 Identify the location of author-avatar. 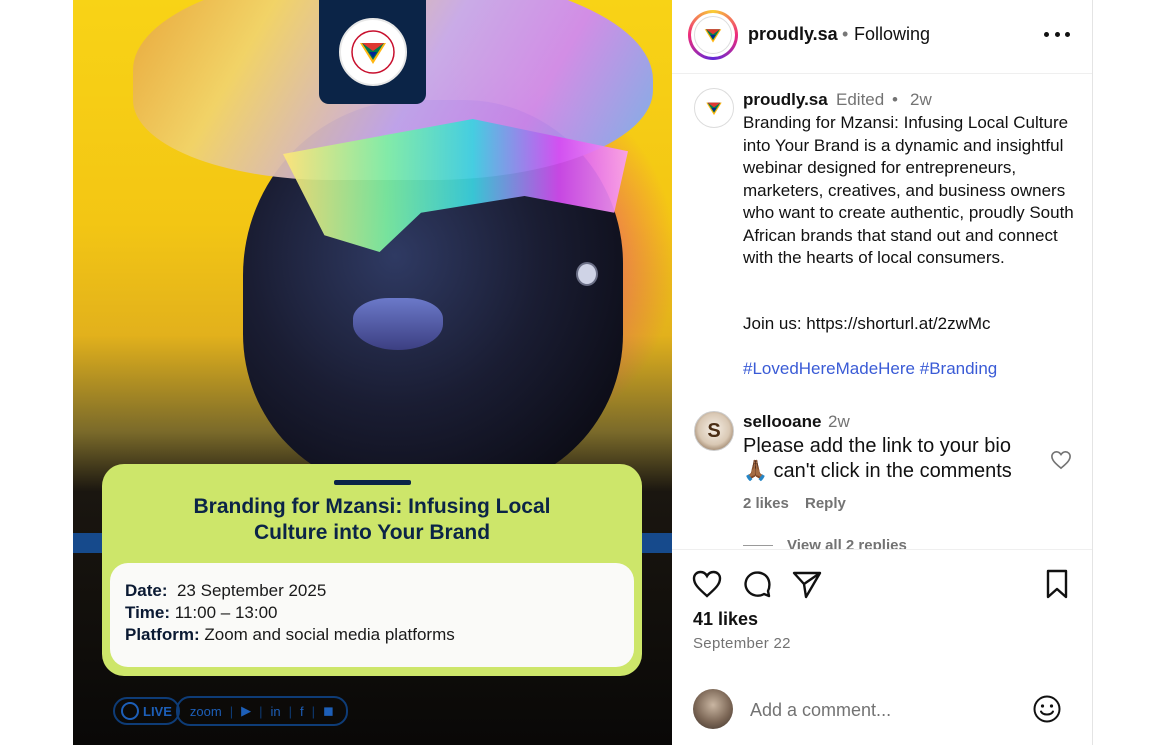
(713, 35).